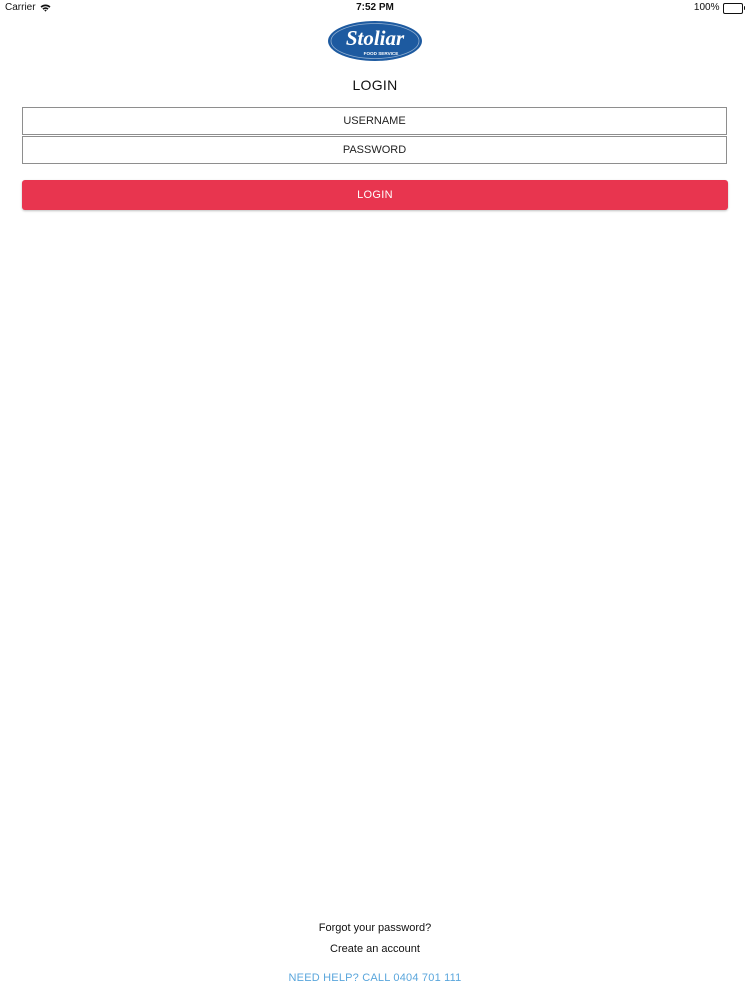  Describe the element at coordinates (375, 85) in the screenshot. I see `page-title: LOGIN` at that location.